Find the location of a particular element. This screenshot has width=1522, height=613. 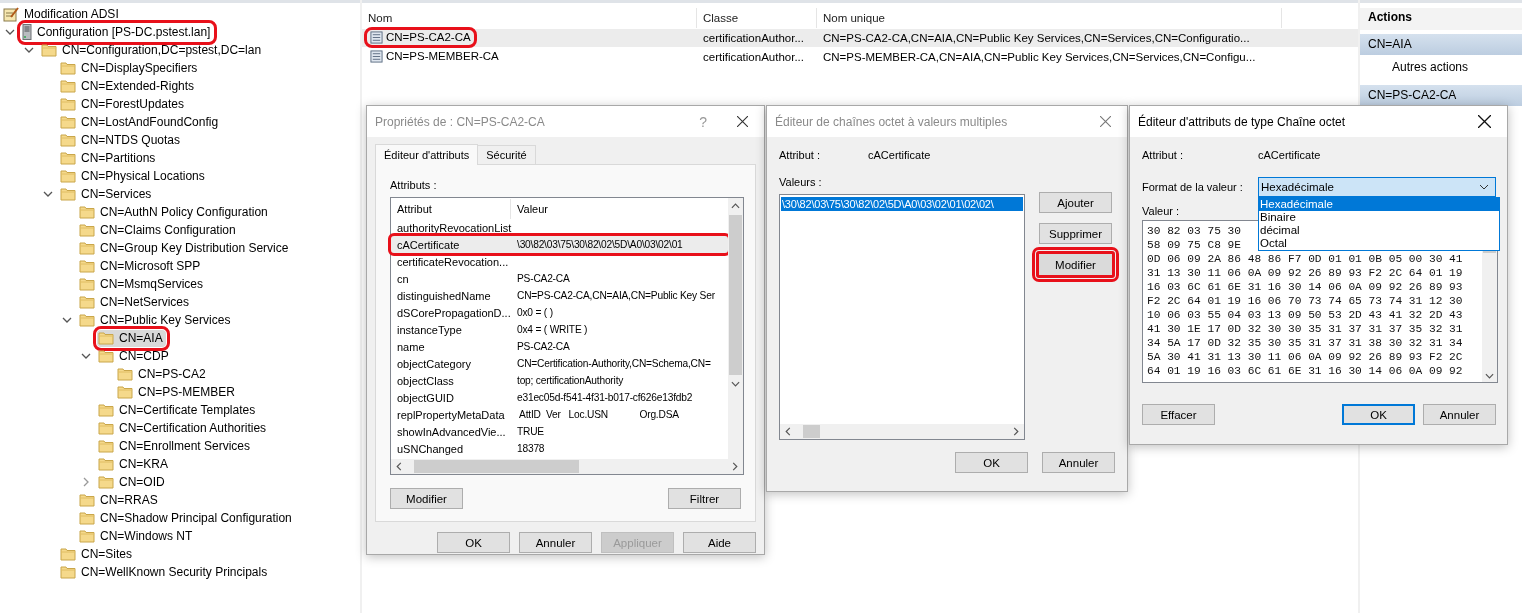

attribute-row: cn PS-CA2-CA is located at coordinates (559, 278).